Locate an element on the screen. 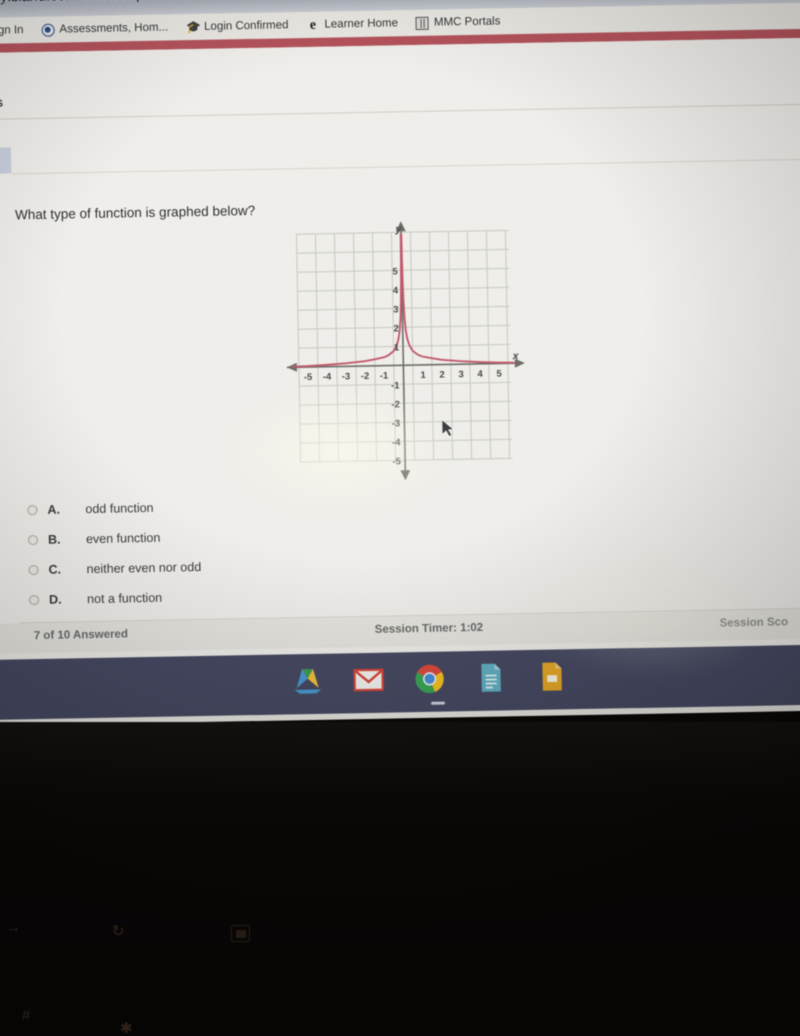  bookmark-label: Login Confirmed is located at coordinates (246, 26).